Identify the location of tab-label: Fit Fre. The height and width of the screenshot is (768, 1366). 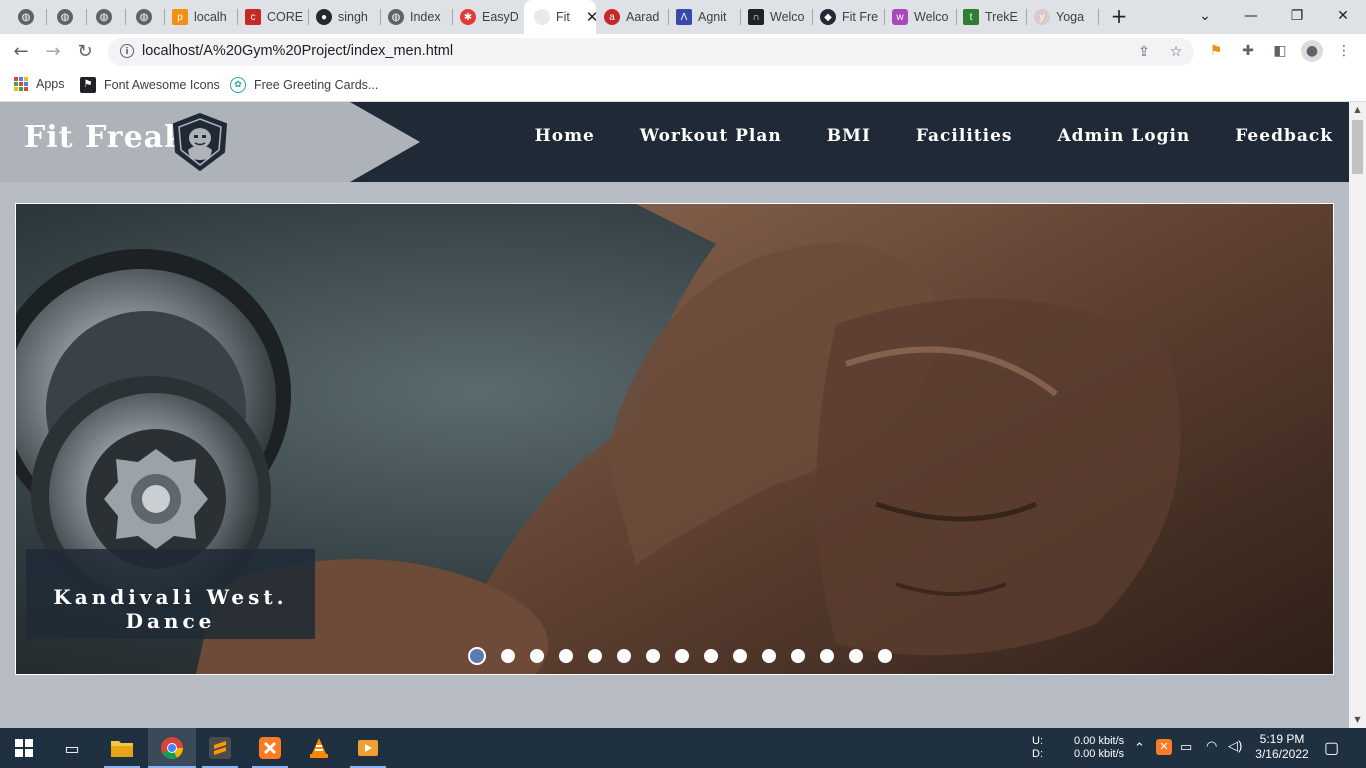
(860, 17).